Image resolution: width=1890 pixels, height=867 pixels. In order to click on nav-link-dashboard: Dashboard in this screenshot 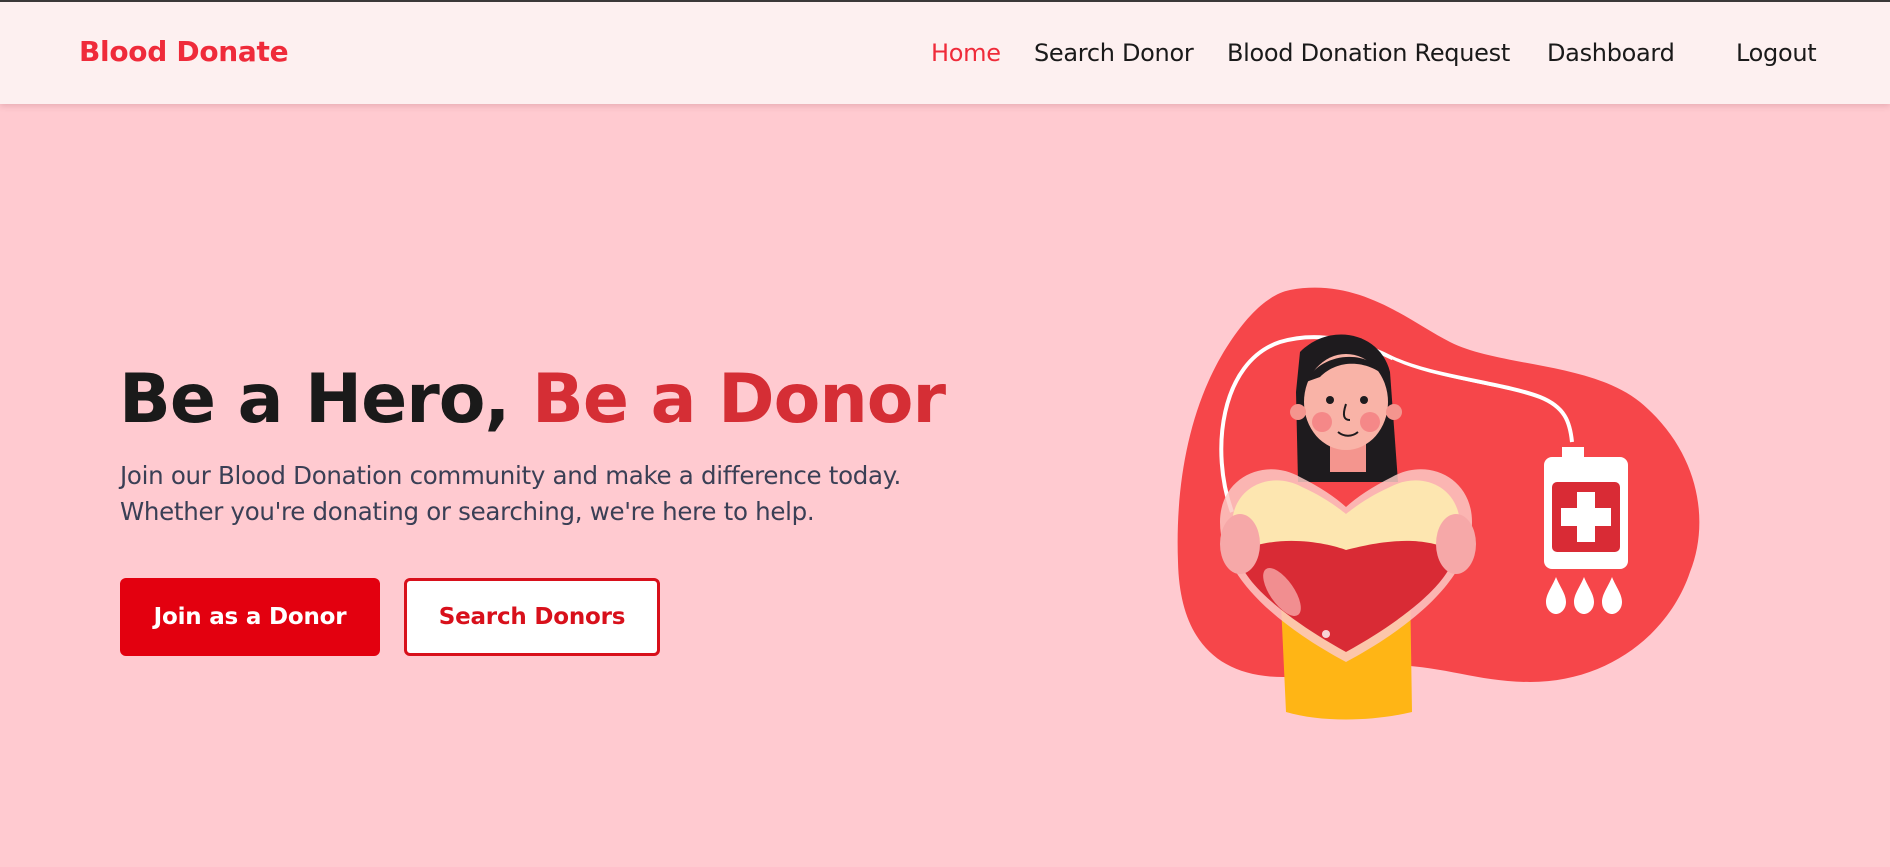, I will do `click(1611, 53)`.